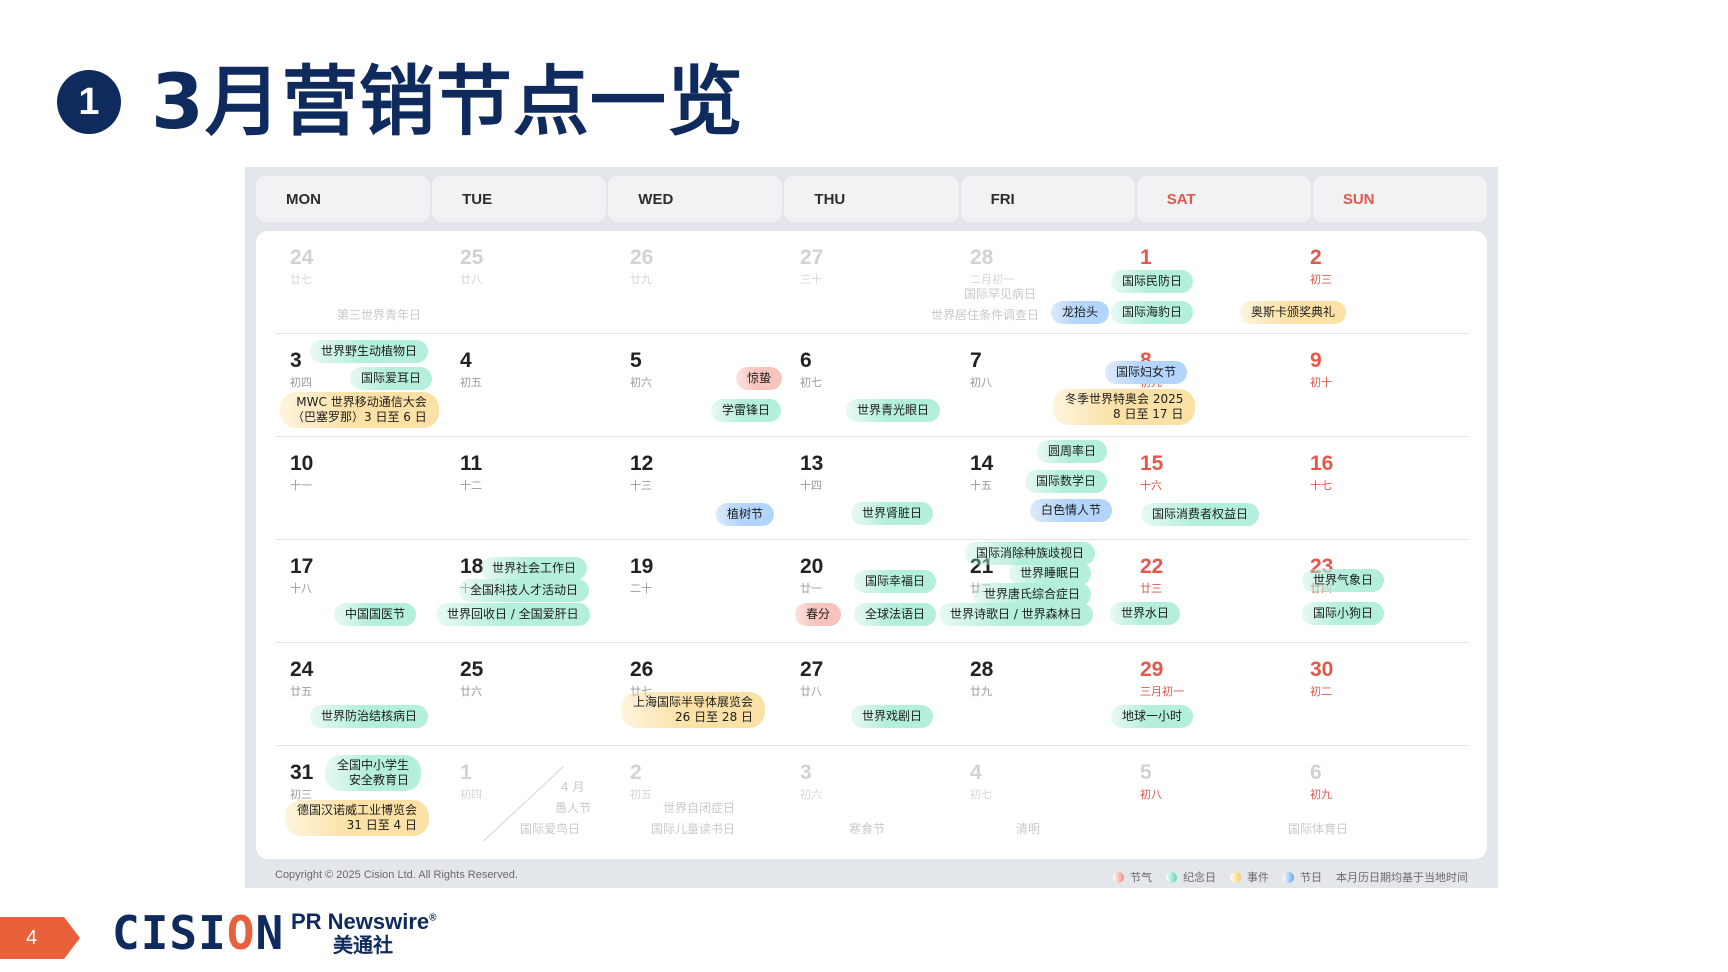 The height and width of the screenshot is (972, 1728). Describe the element at coordinates (1293, 312) in the screenshot. I see `event-tag: 奥斯卡颁奖典礼` at that location.